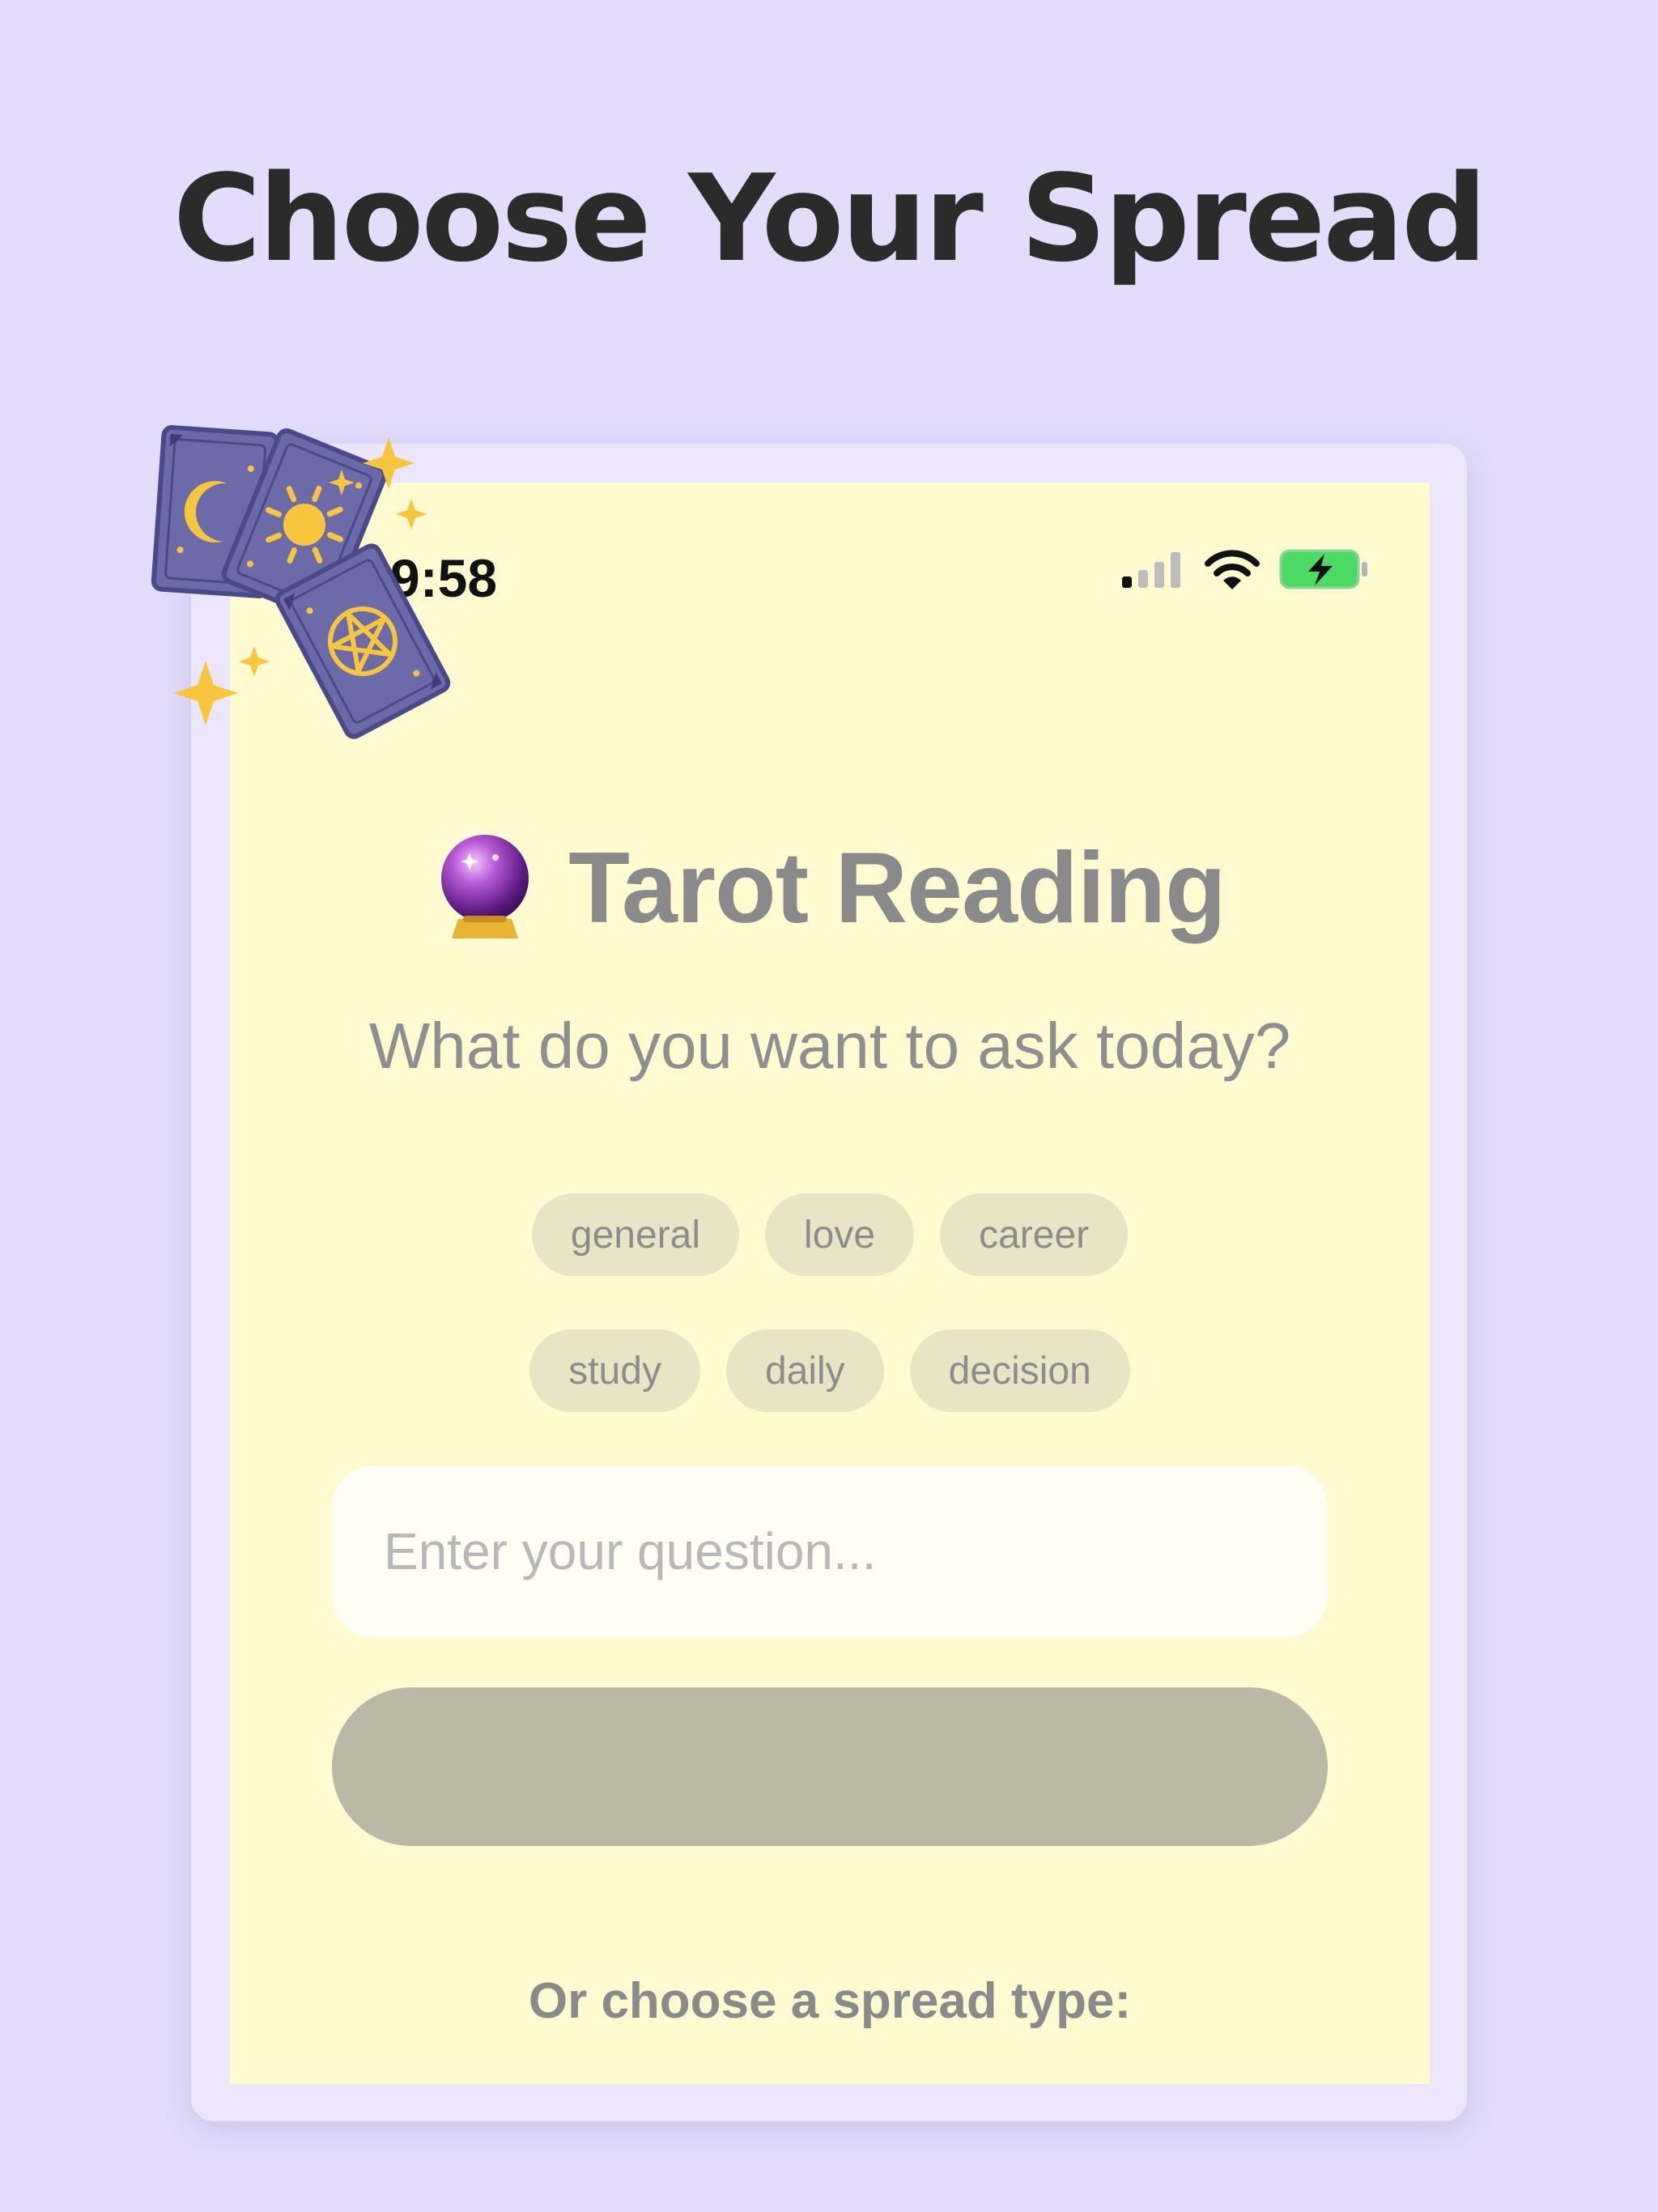  What do you see at coordinates (829, 1046) in the screenshot?
I see `app-subtitle: What do you want to ask today?` at bounding box center [829, 1046].